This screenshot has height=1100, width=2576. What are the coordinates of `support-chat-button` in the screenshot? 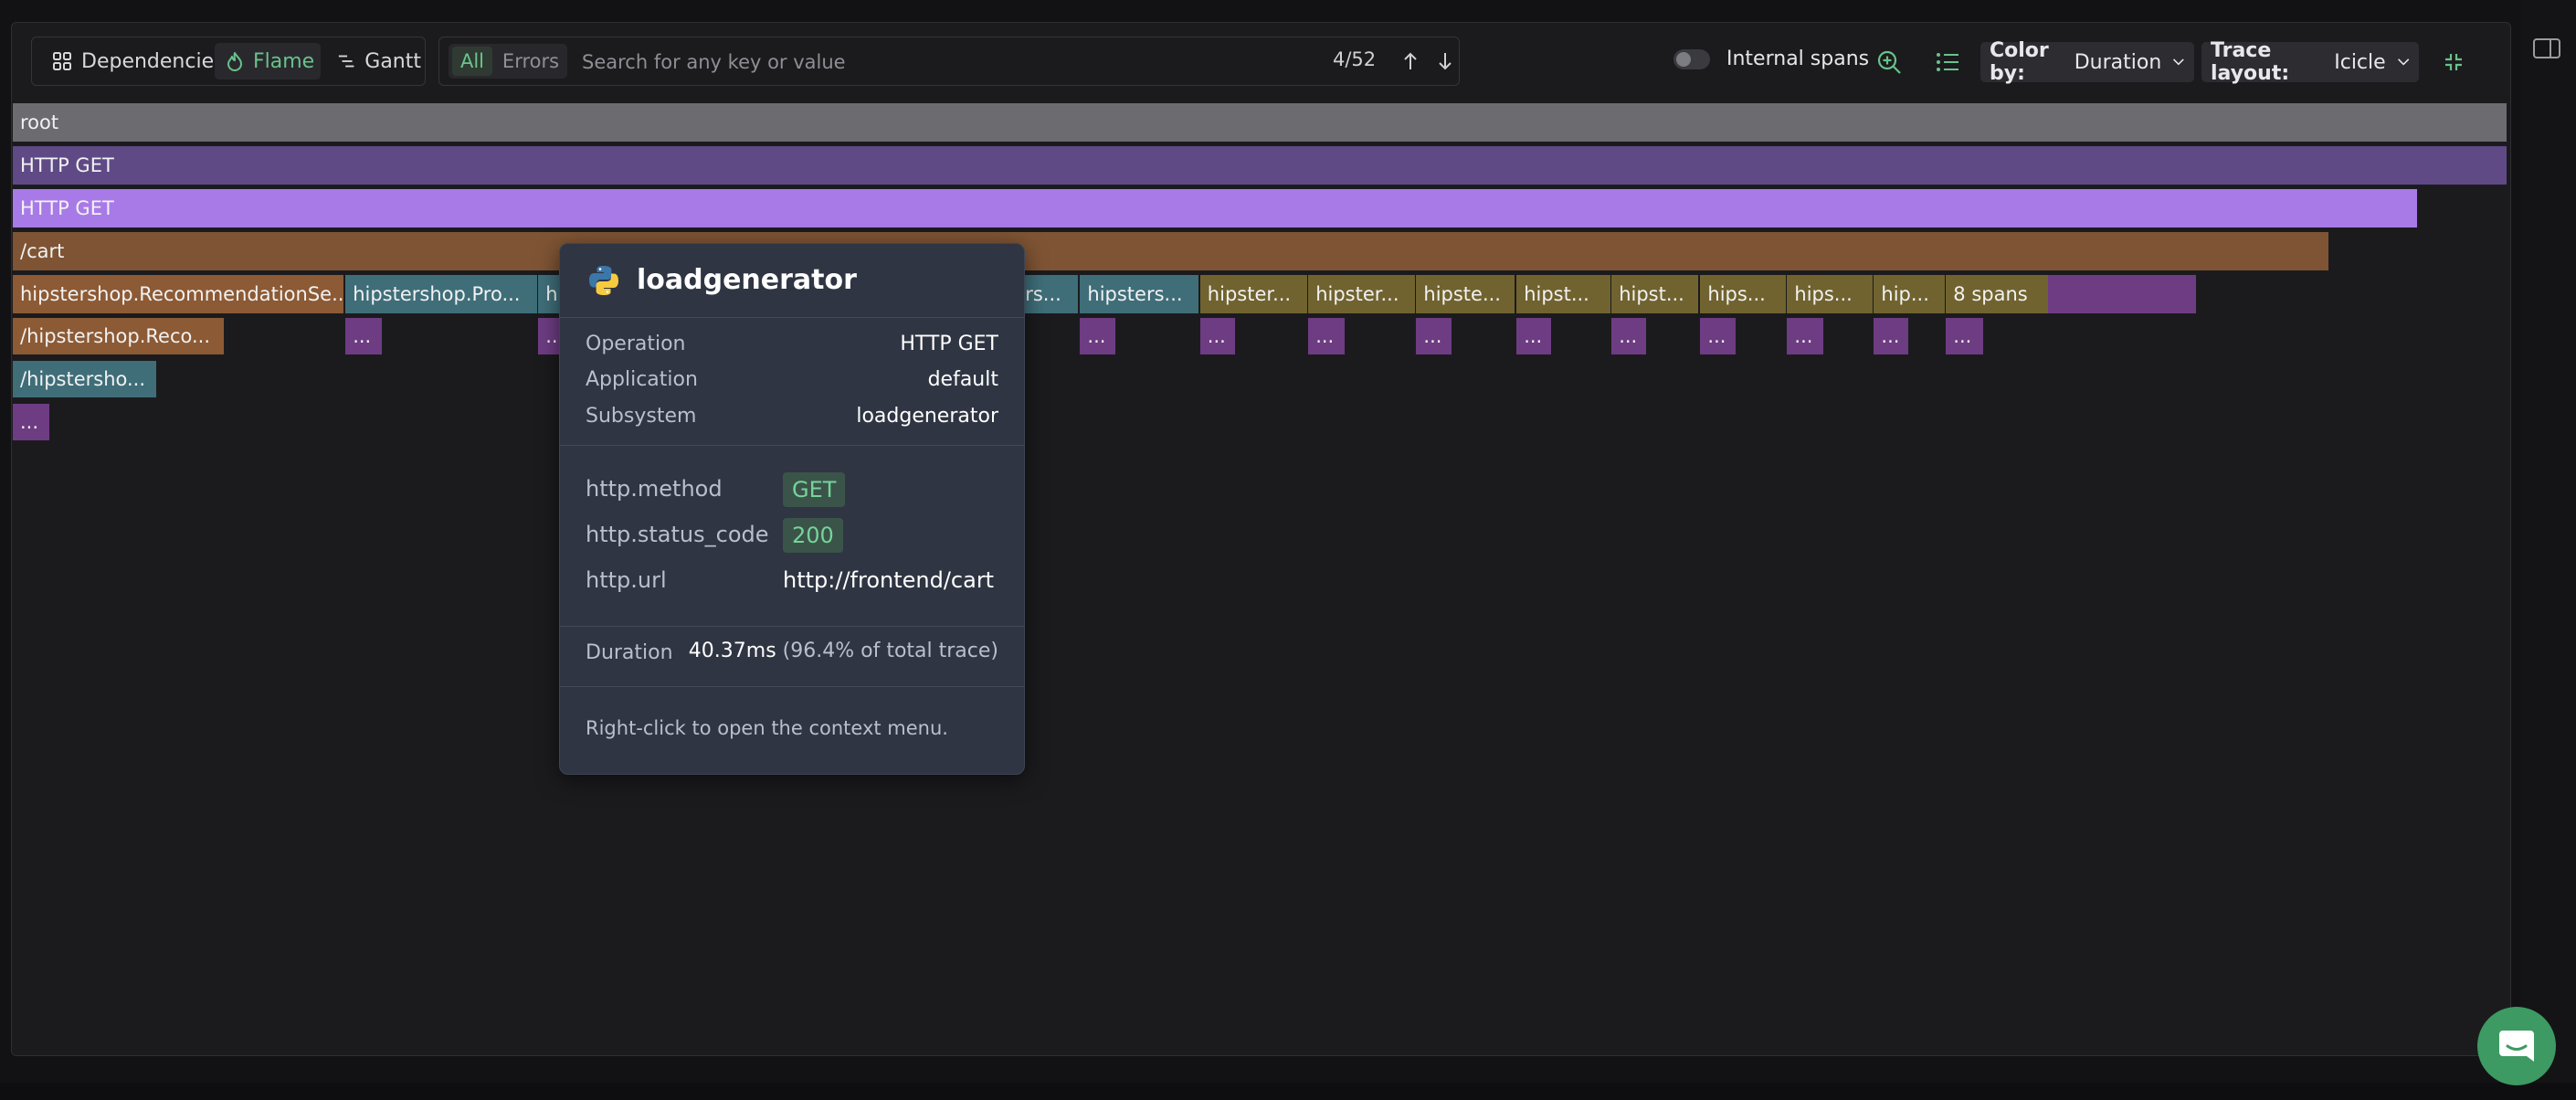 It's located at (2516, 1046).